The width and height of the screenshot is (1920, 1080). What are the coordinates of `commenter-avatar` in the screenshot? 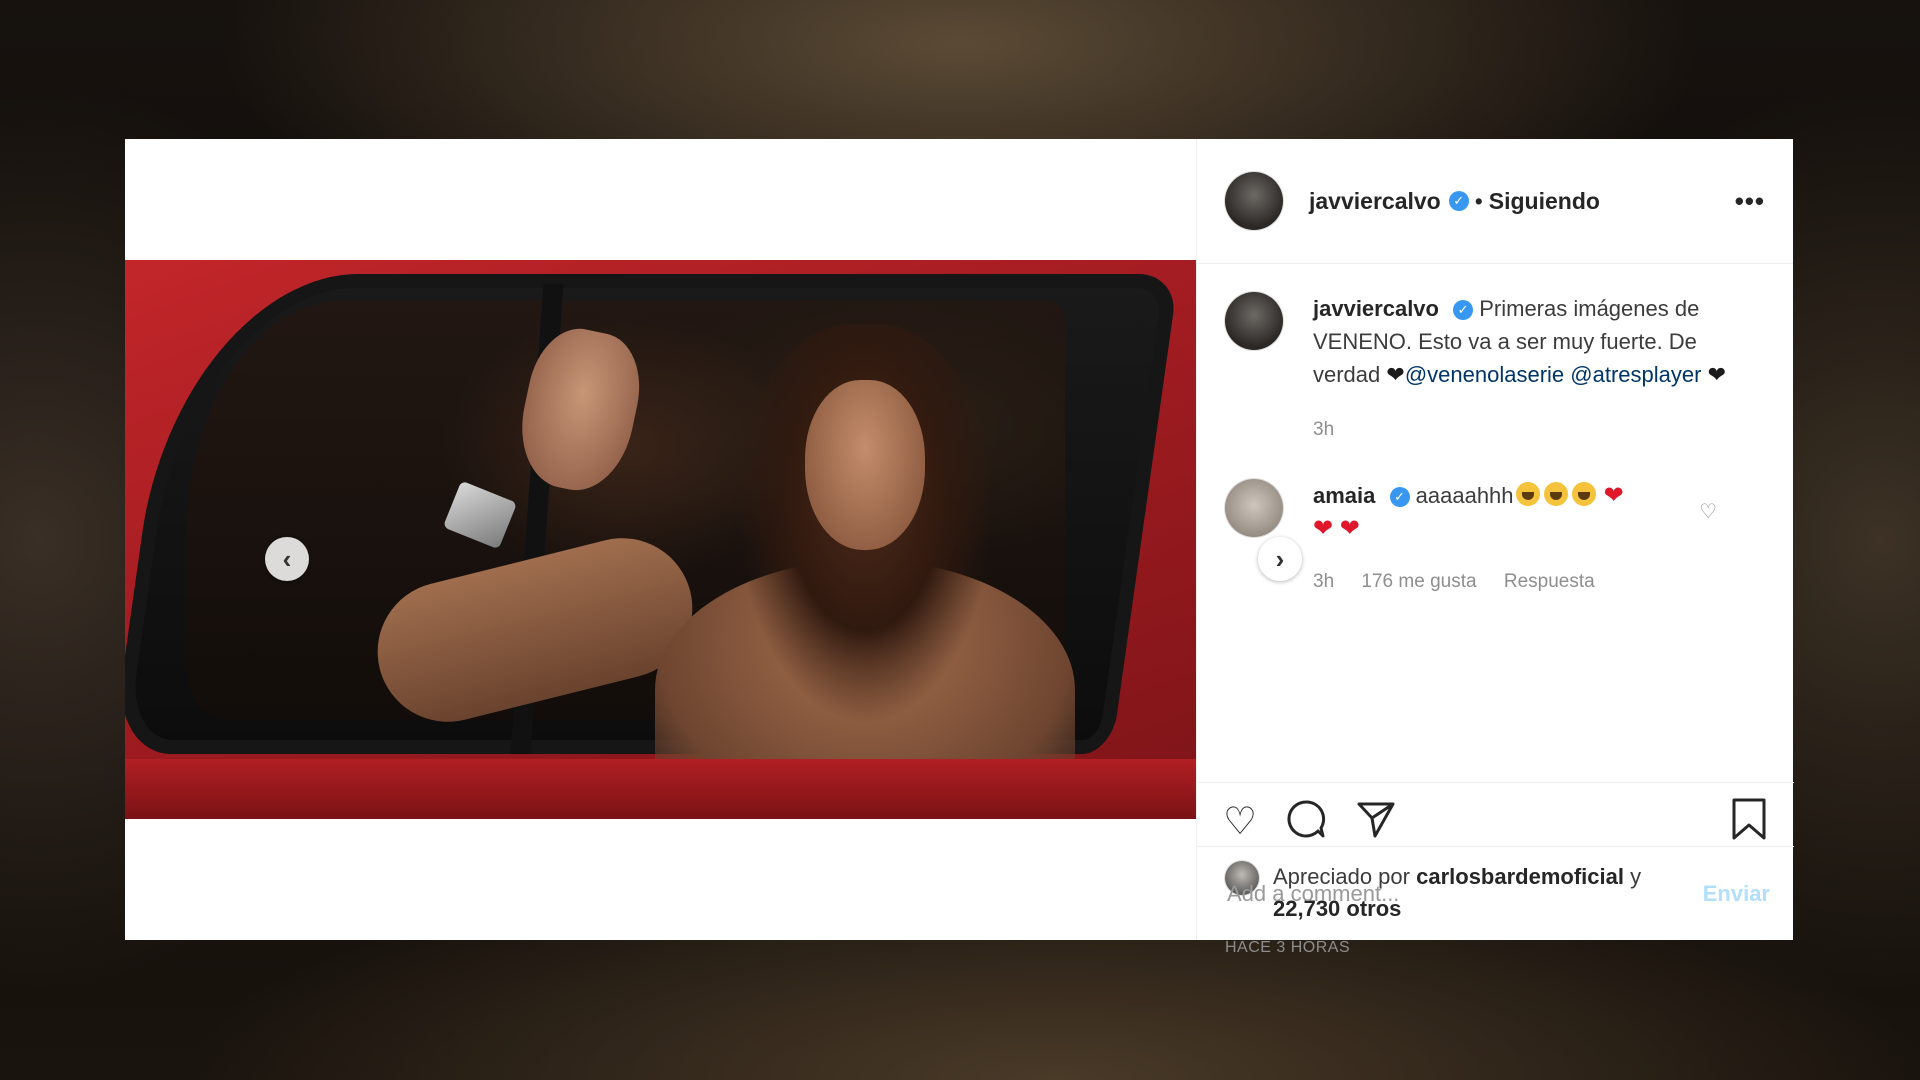 It's located at (1254, 508).